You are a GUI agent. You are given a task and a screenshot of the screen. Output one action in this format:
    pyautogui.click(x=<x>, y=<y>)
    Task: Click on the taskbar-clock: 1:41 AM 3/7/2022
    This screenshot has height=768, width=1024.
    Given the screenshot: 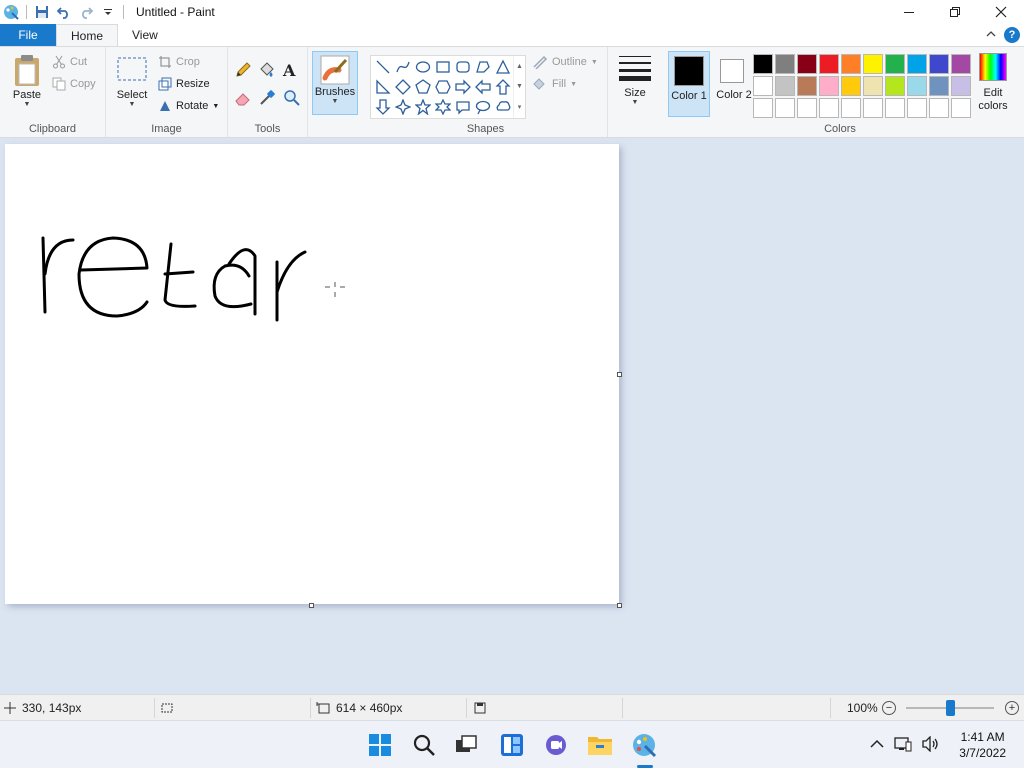 What is the action you would take?
    pyautogui.click(x=982, y=745)
    